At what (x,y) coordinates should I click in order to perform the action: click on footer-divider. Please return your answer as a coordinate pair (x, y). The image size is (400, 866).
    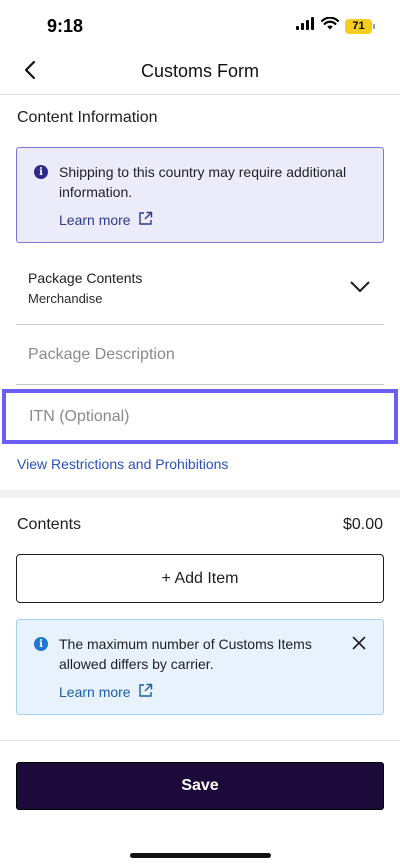
    Looking at the image, I should click on (200, 740).